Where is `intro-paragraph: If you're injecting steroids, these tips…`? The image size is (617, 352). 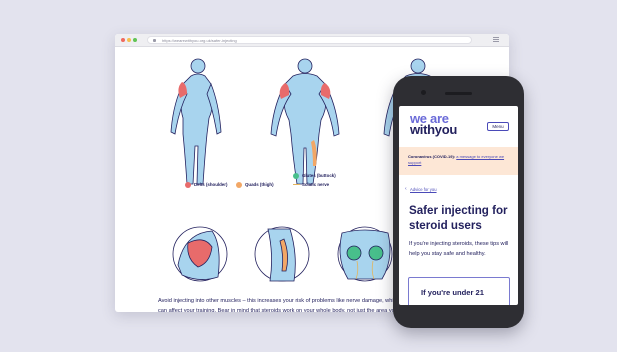 intro-paragraph: If you're injecting steroids, these tips… is located at coordinates (459, 249).